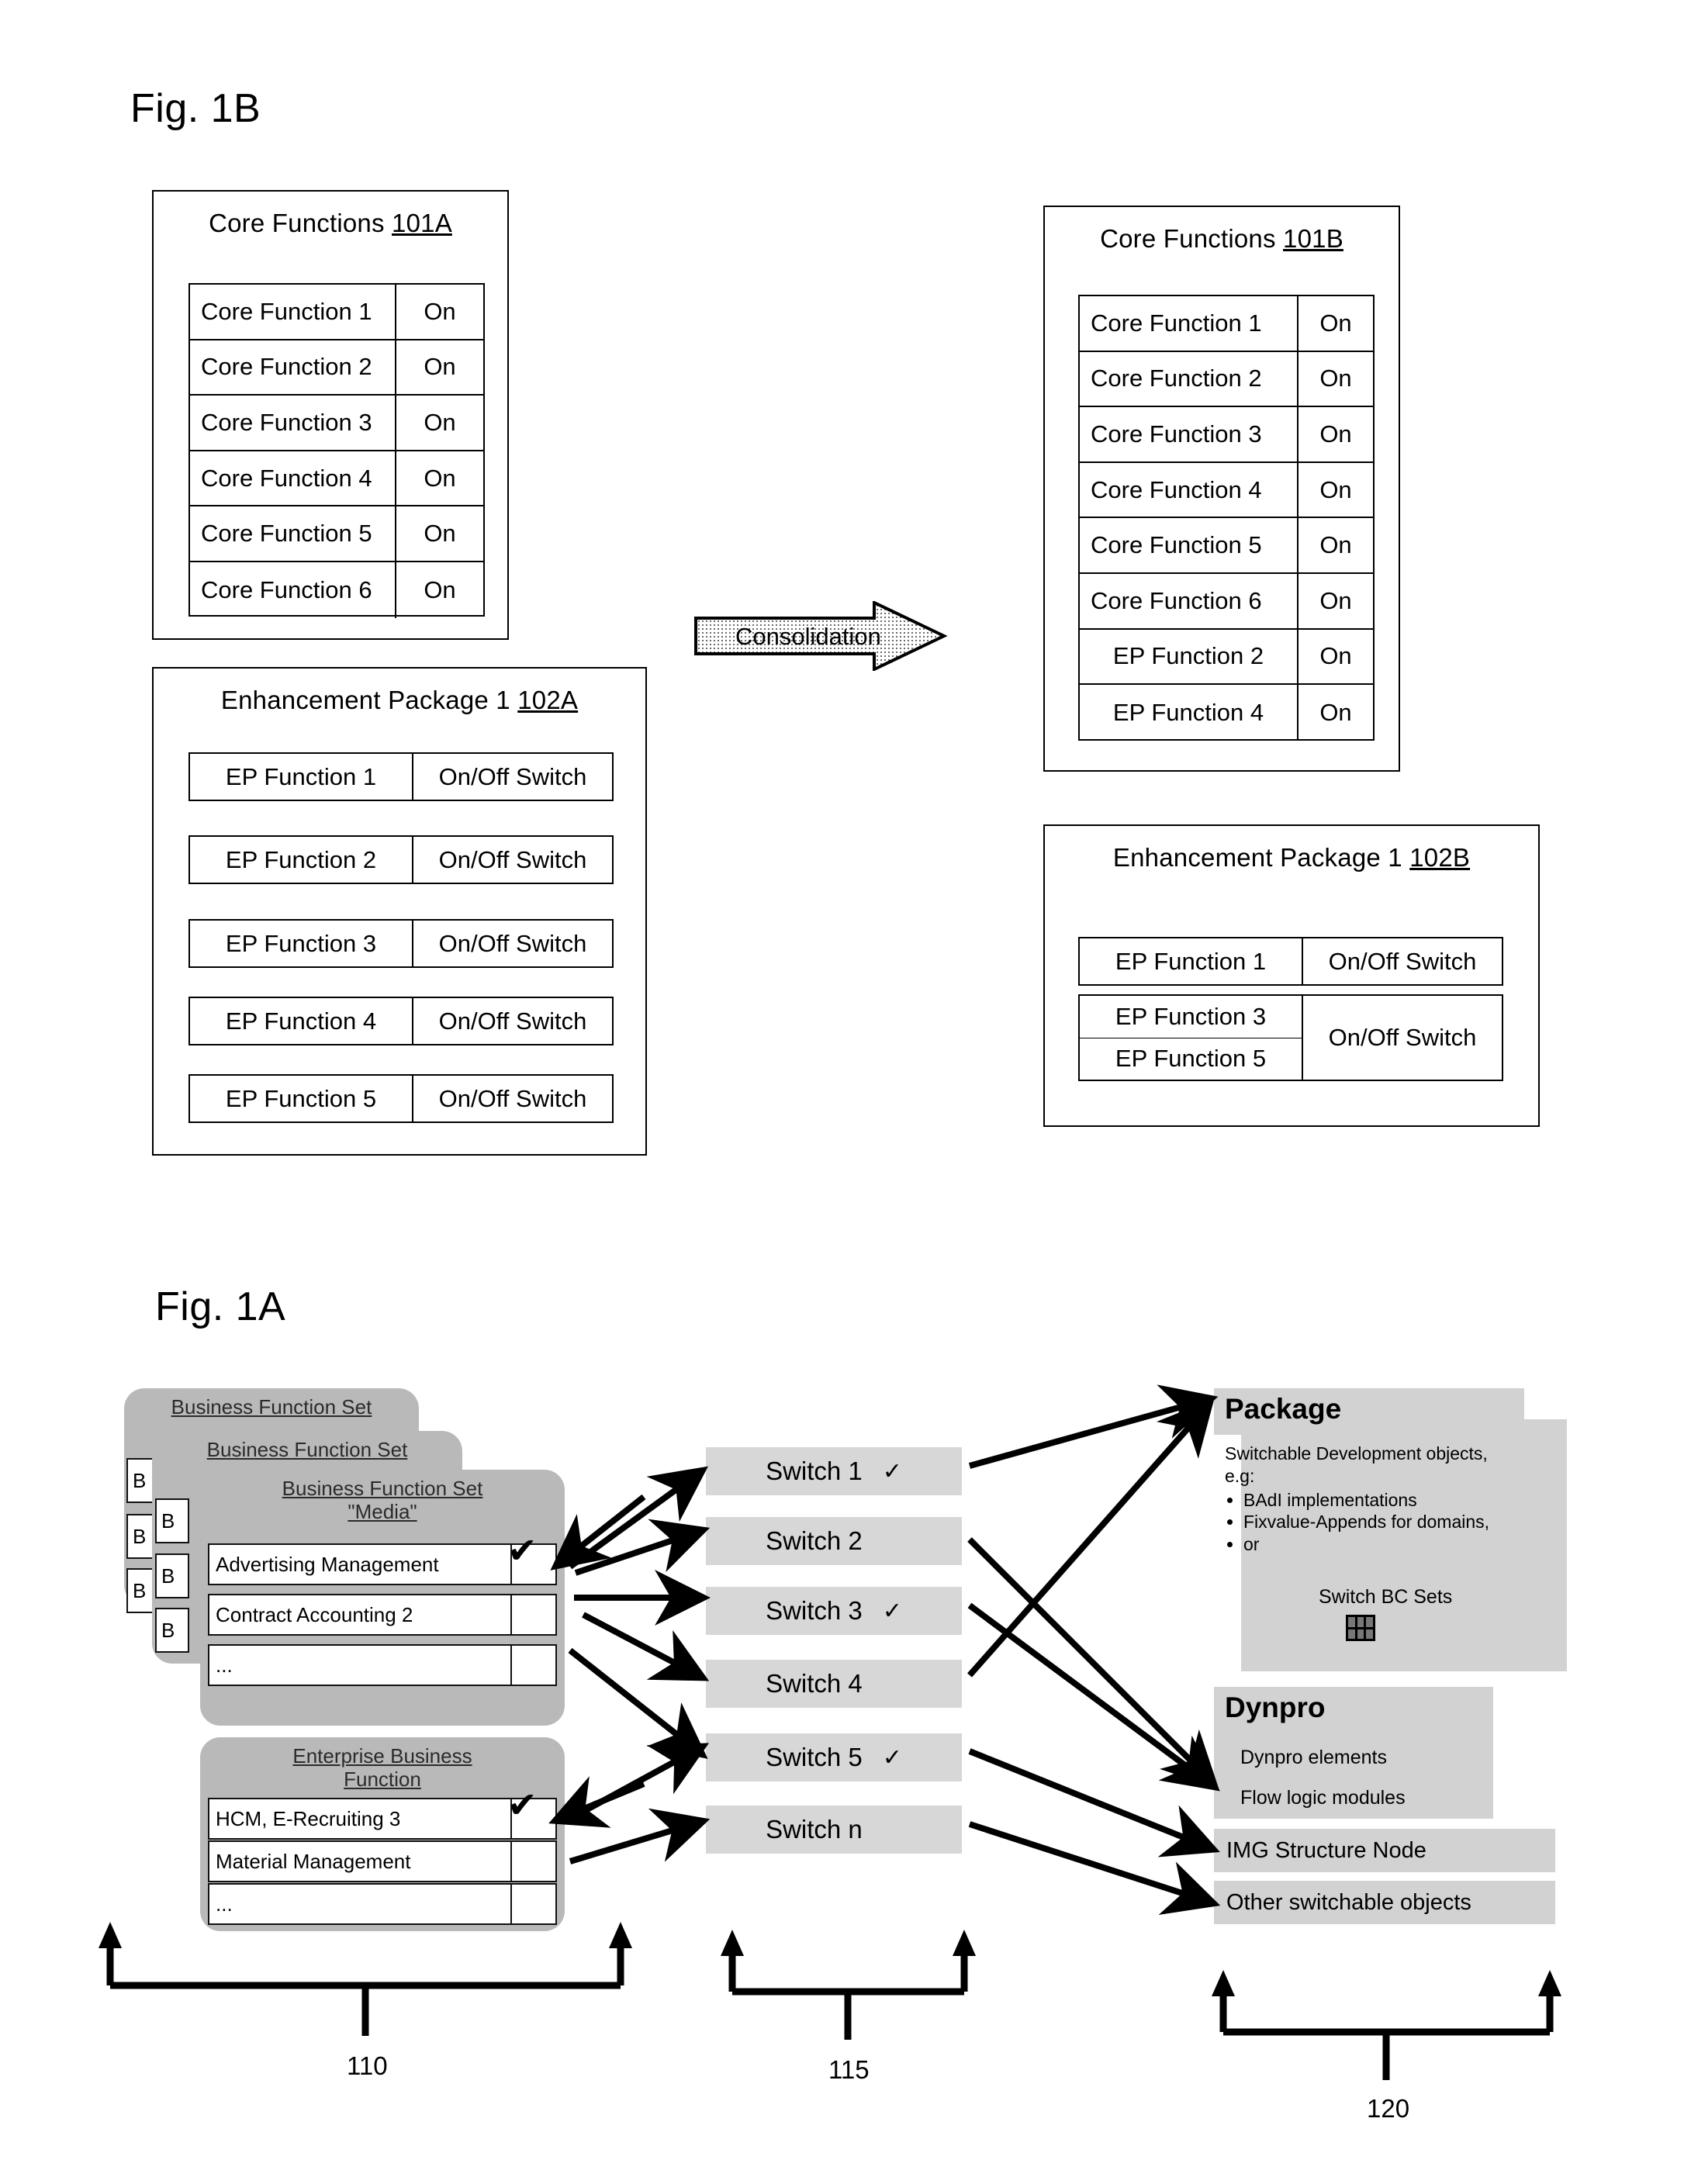  What do you see at coordinates (399, 700) in the screenshot?
I see `enhancement-package-102a-title: Enhancement Package 1 102A` at bounding box center [399, 700].